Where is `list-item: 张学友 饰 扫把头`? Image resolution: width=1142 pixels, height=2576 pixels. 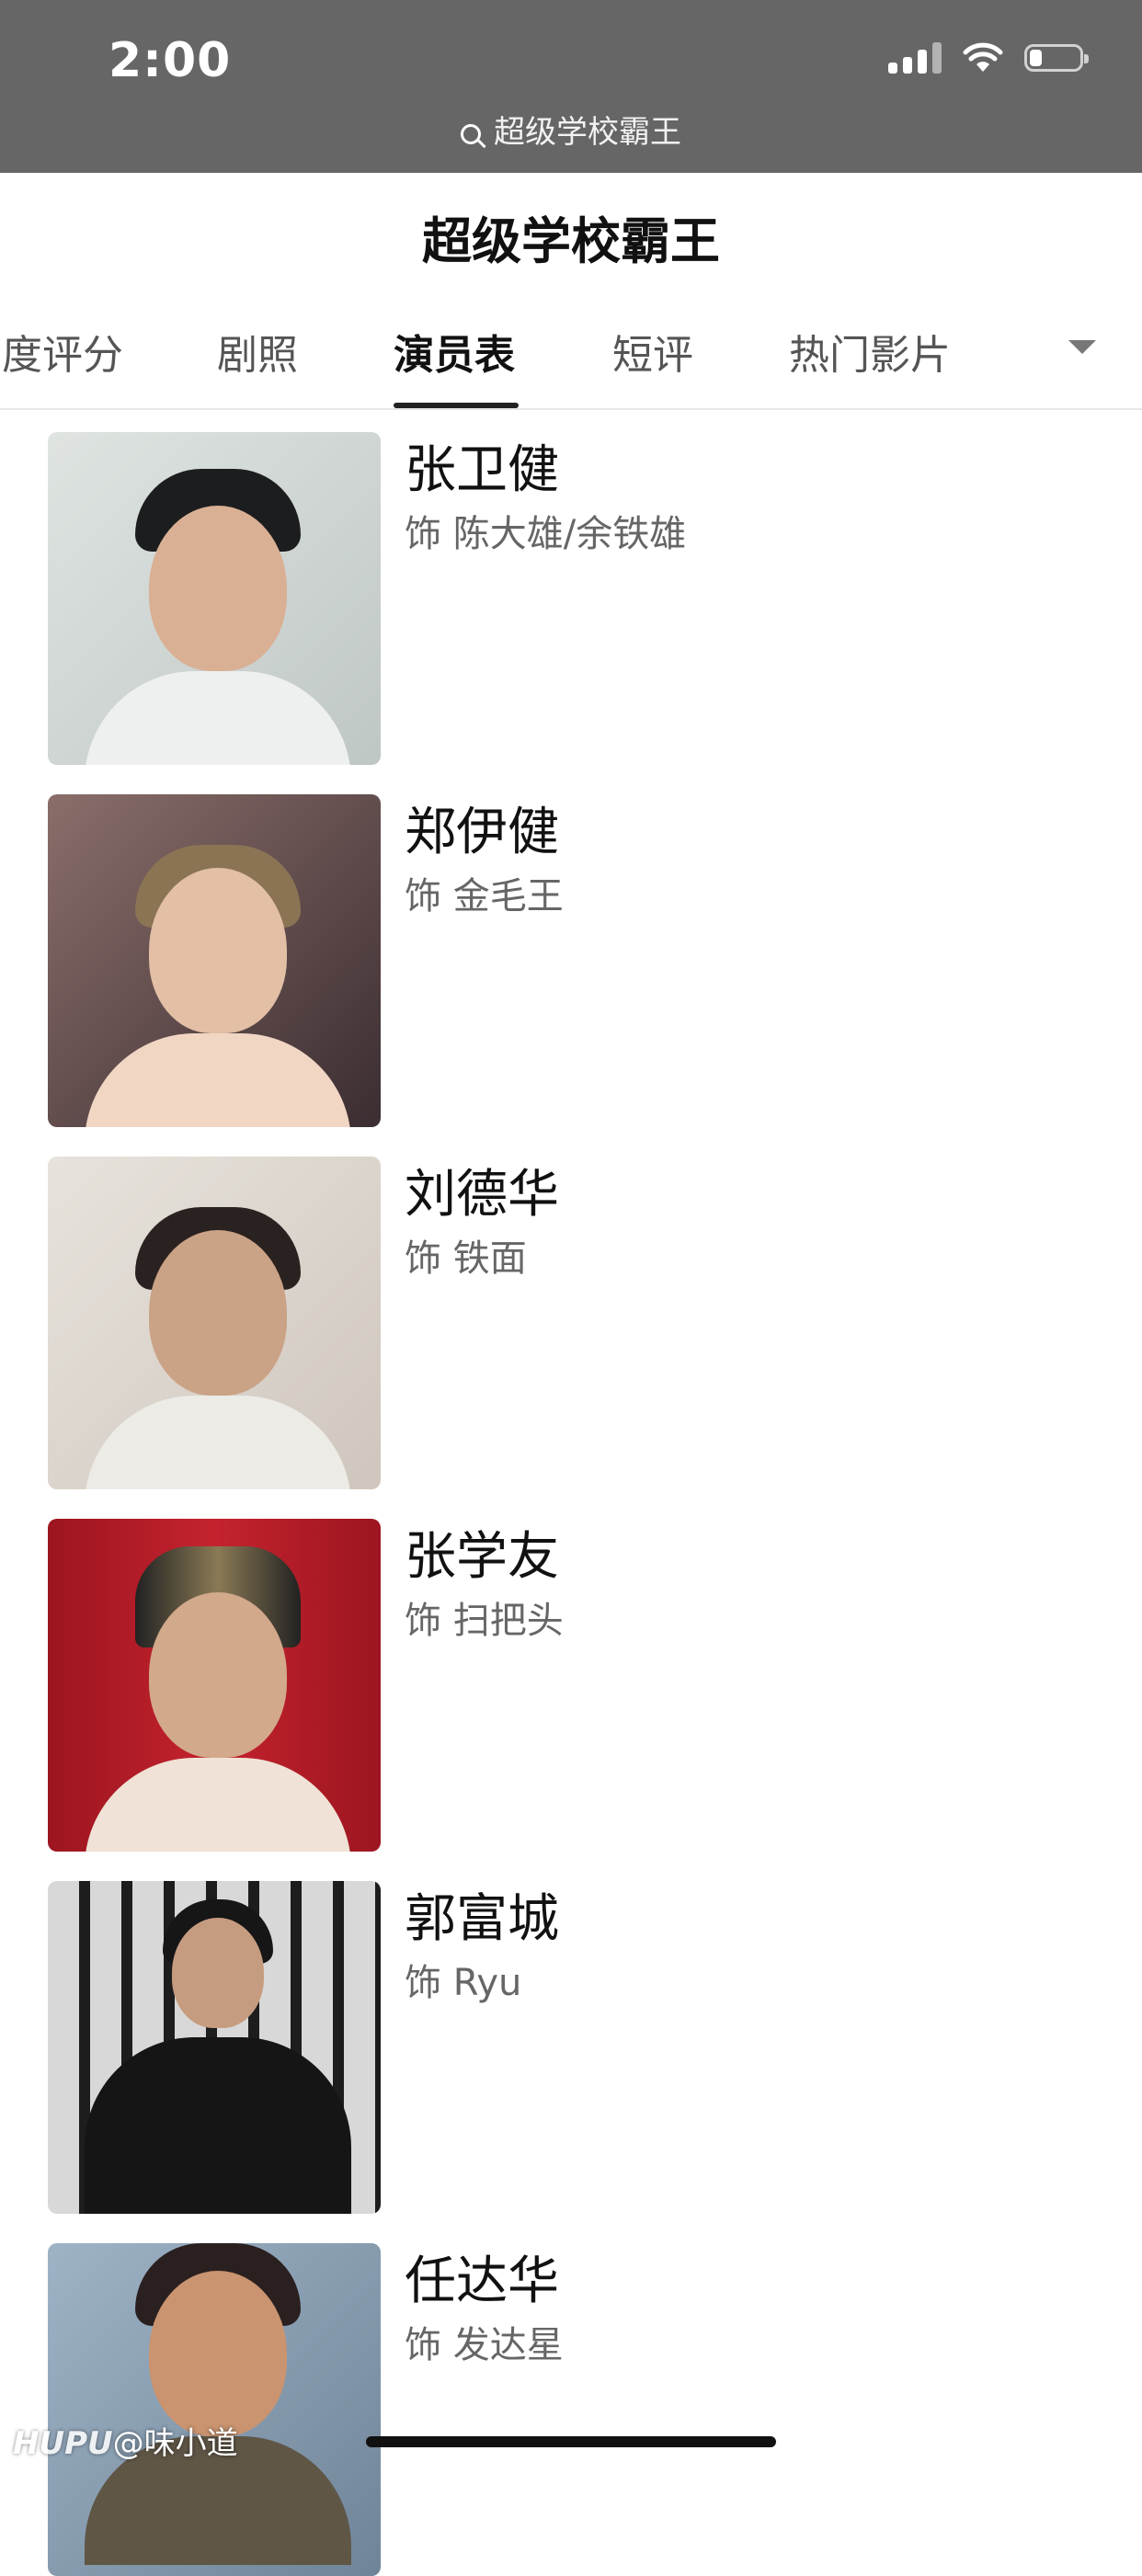
list-item: 张学友 饰 扫把头 is located at coordinates (581, 1685).